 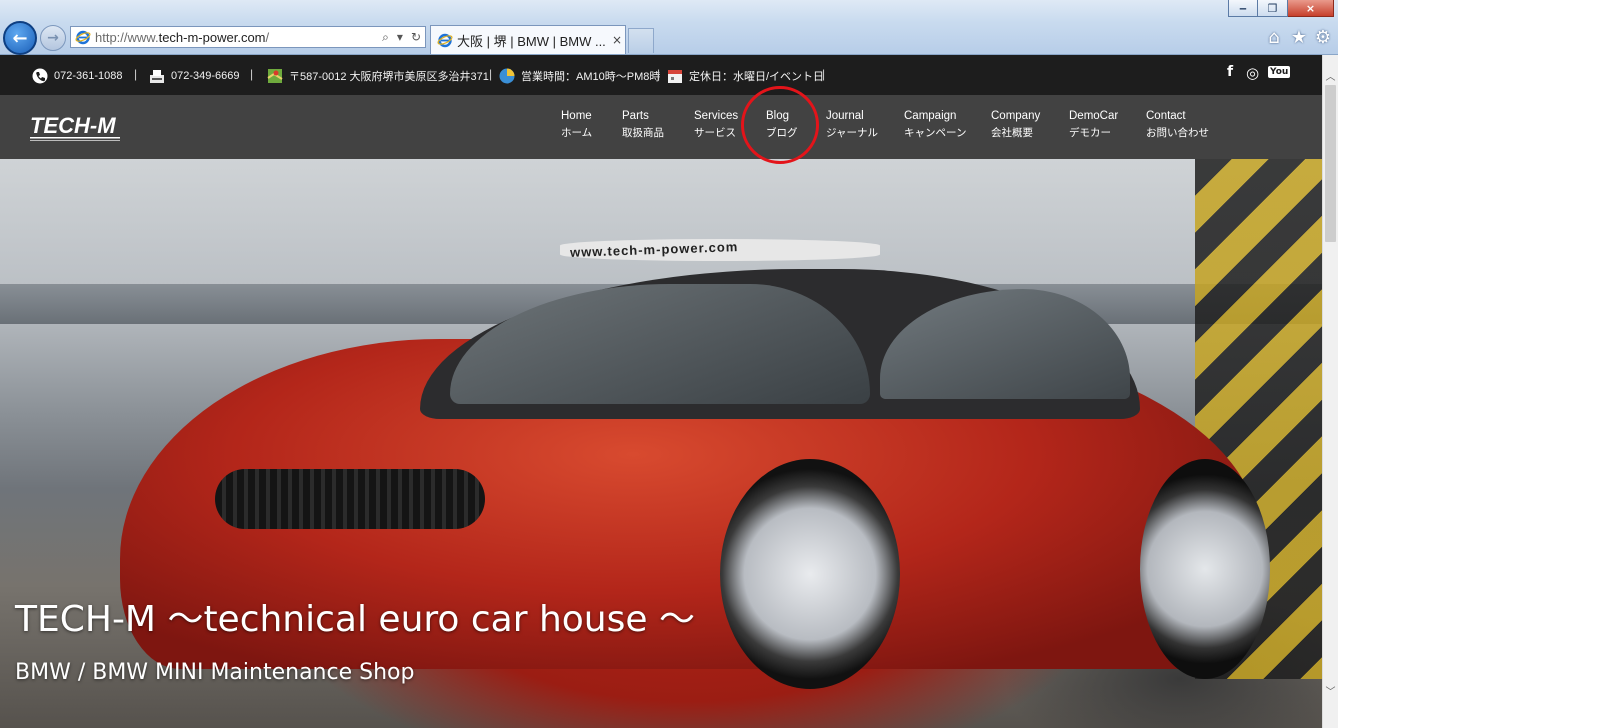 What do you see at coordinates (1323, 37) in the screenshot?
I see `tools-gear-icon: ⚙` at bounding box center [1323, 37].